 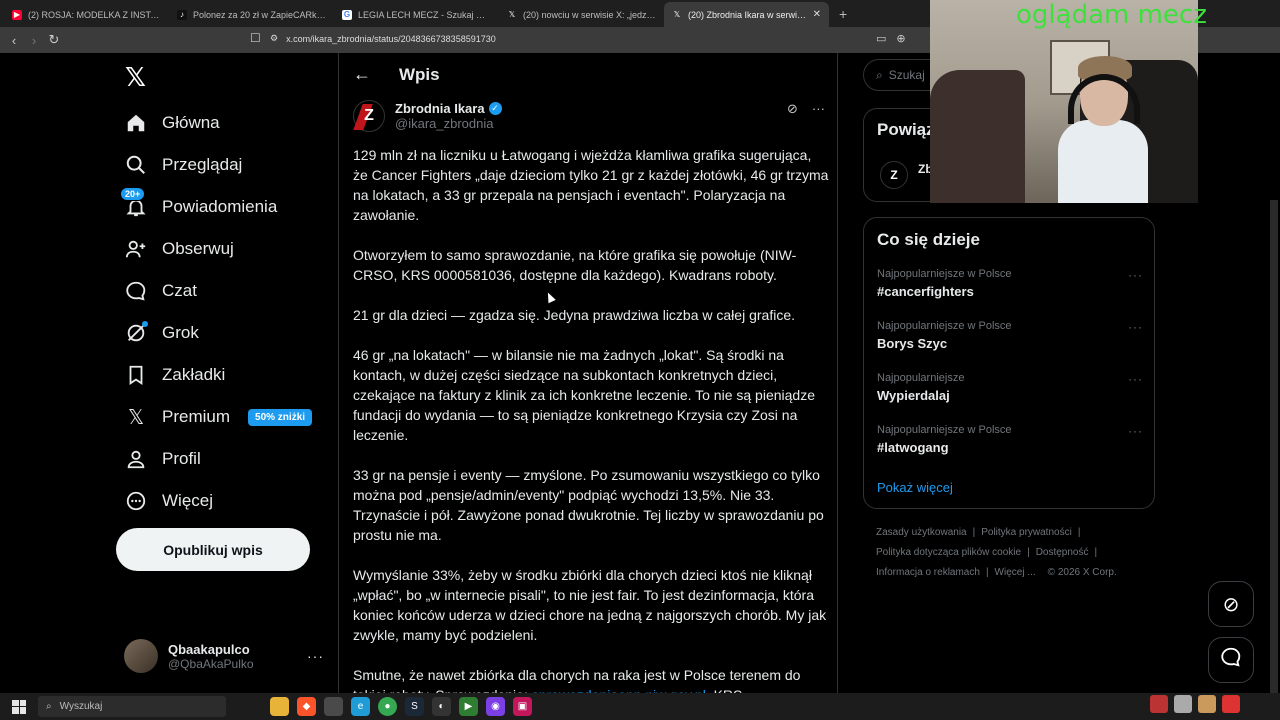 What do you see at coordinates (1062, 552) in the screenshot?
I see `footer-link-accessibility: Dostępność` at bounding box center [1062, 552].